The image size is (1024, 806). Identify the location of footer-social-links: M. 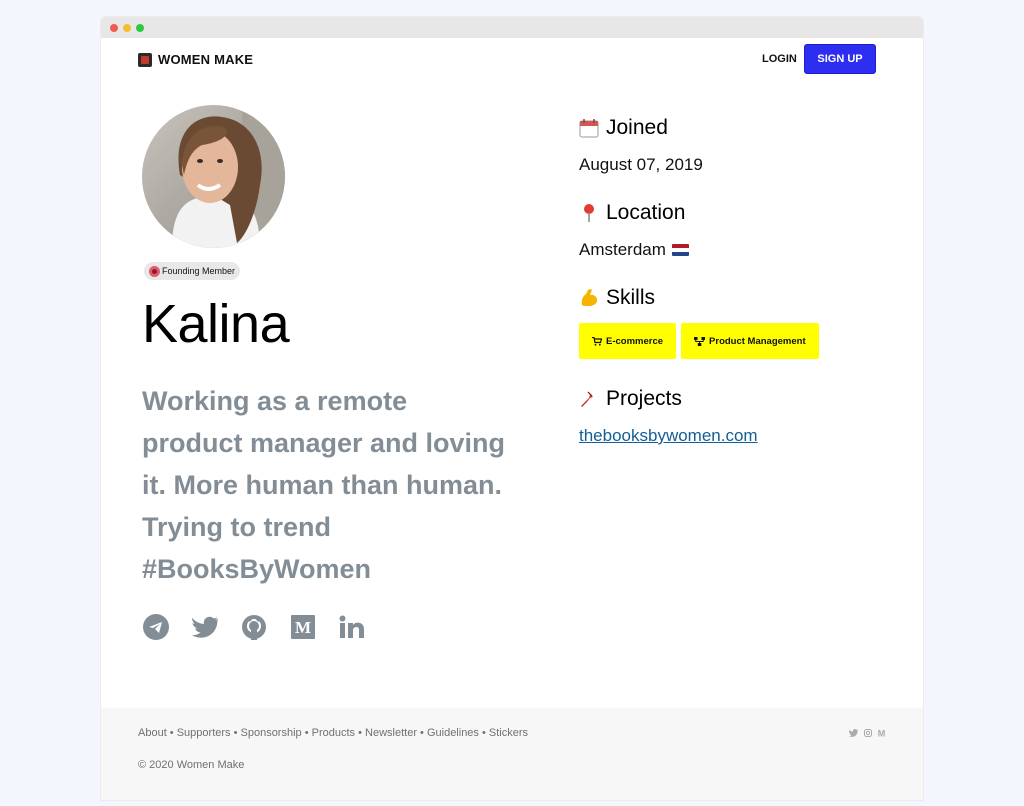
(867, 732).